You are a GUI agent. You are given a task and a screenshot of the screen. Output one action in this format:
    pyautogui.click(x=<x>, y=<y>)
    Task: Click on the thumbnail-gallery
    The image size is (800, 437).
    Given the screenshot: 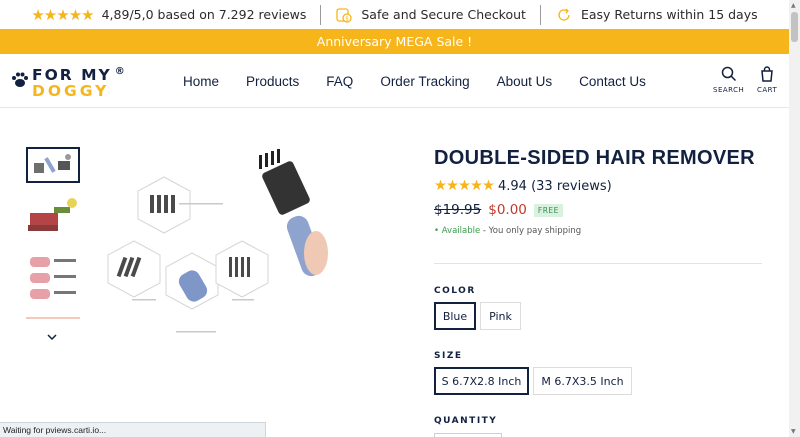 What is the action you would take?
    pyautogui.click(x=54, y=241)
    